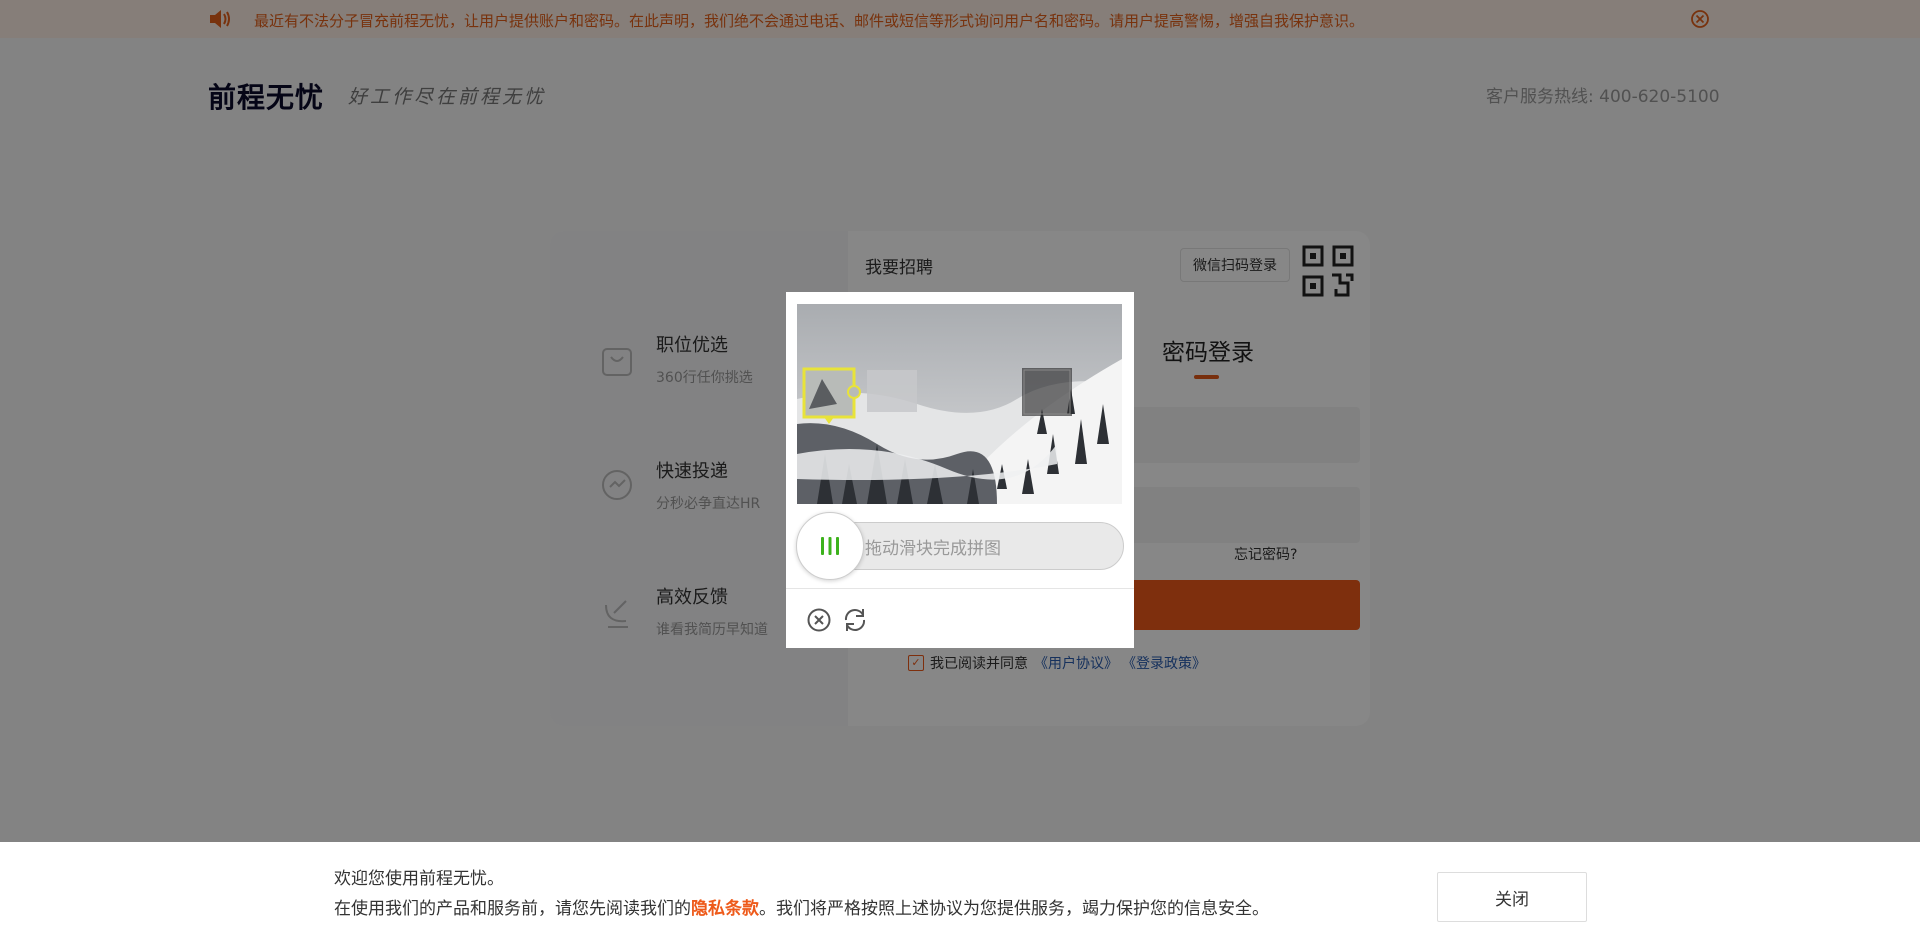 This screenshot has height=942, width=1920. I want to click on privacy-terms-link: 隐私条款, so click(725, 909).